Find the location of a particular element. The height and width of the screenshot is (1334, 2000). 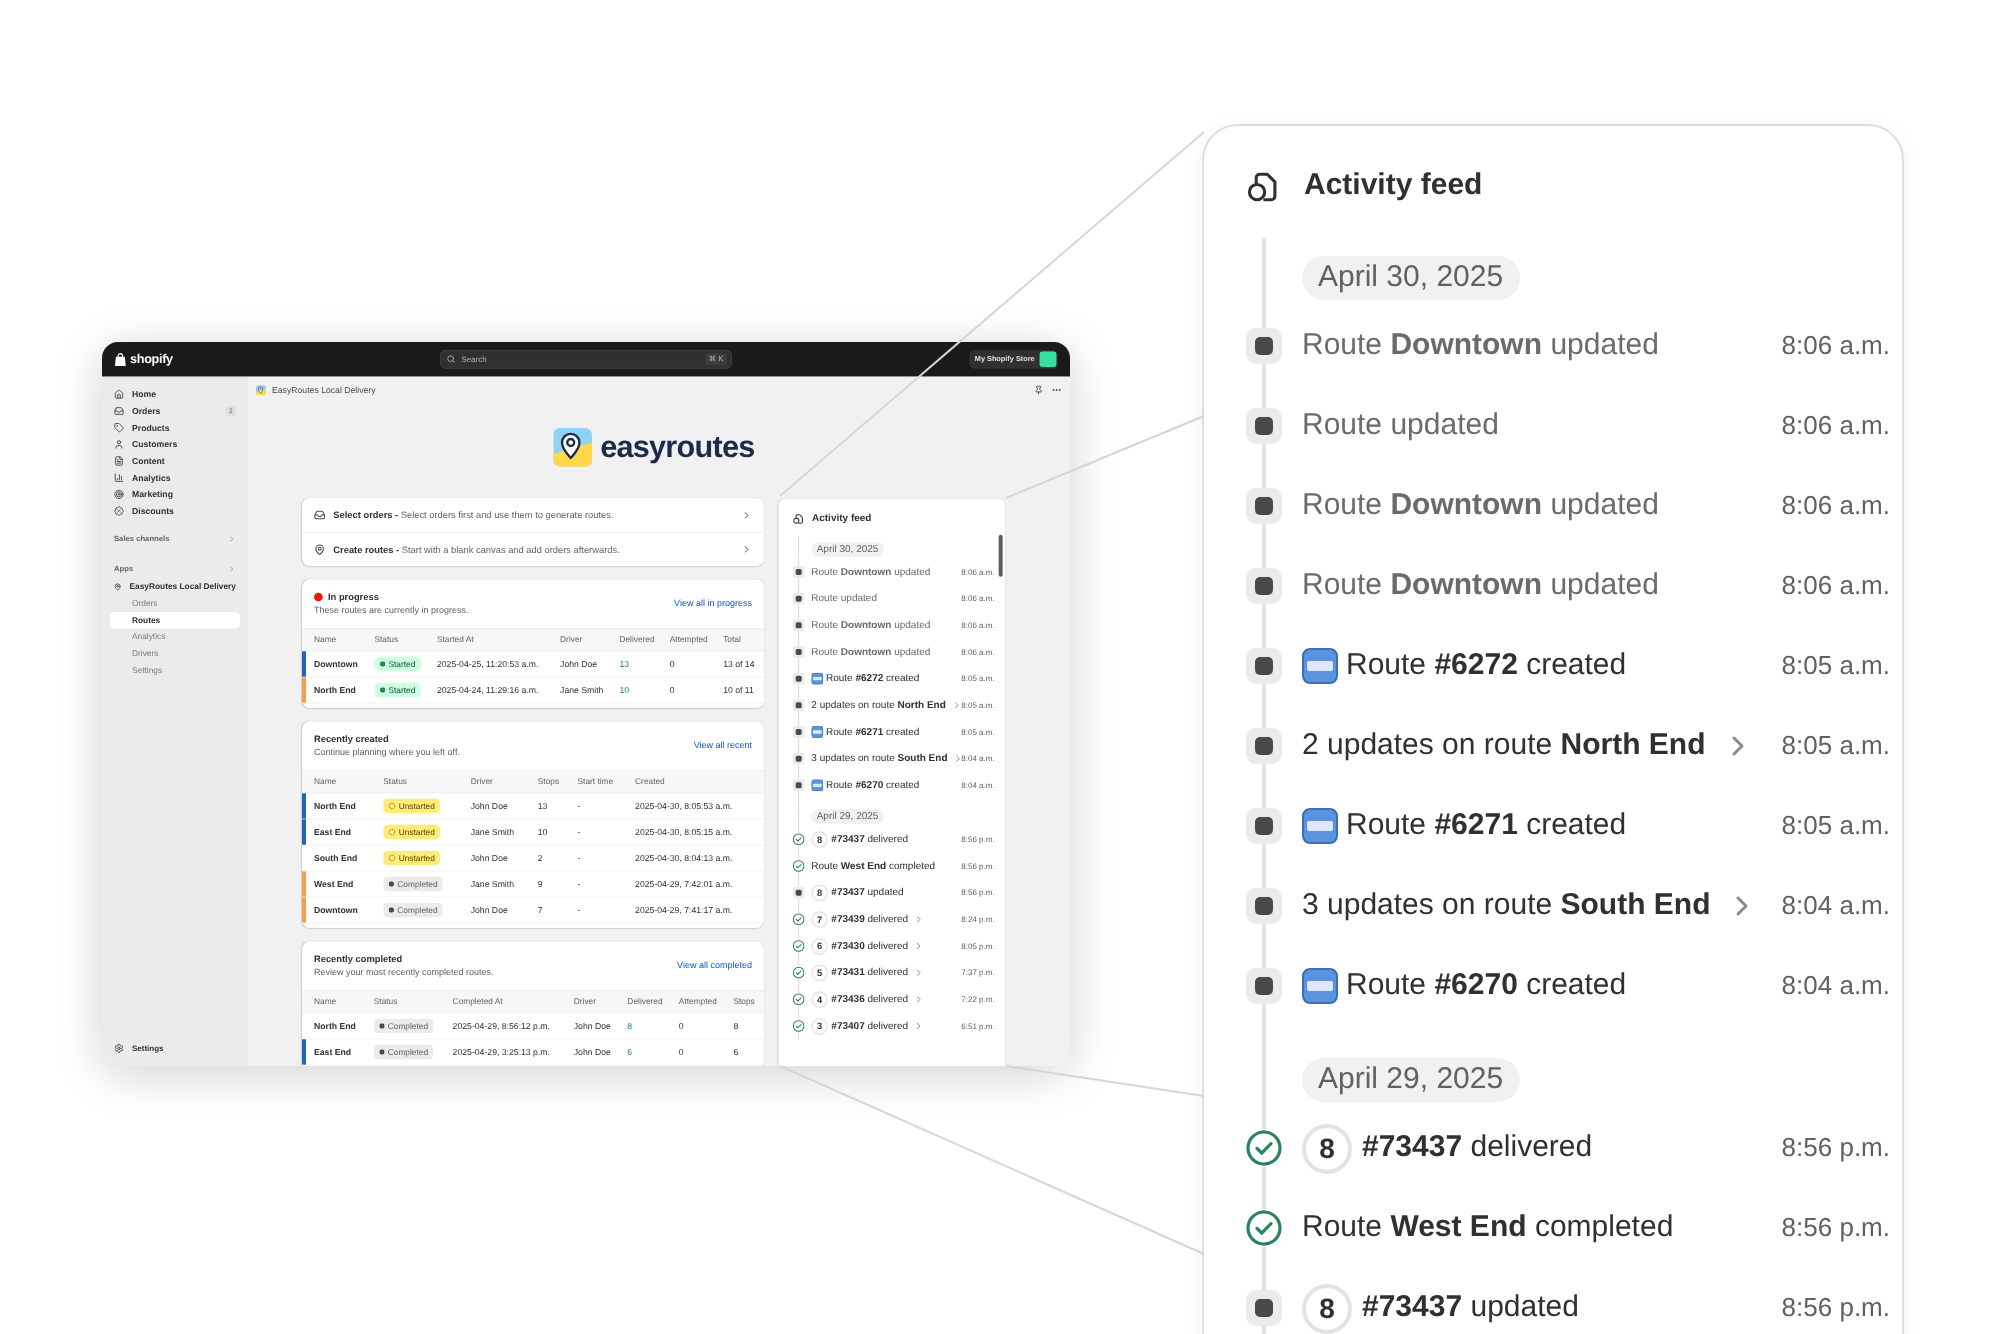

activity-text: #73437 delivered is located at coordinates (1477, 1147).